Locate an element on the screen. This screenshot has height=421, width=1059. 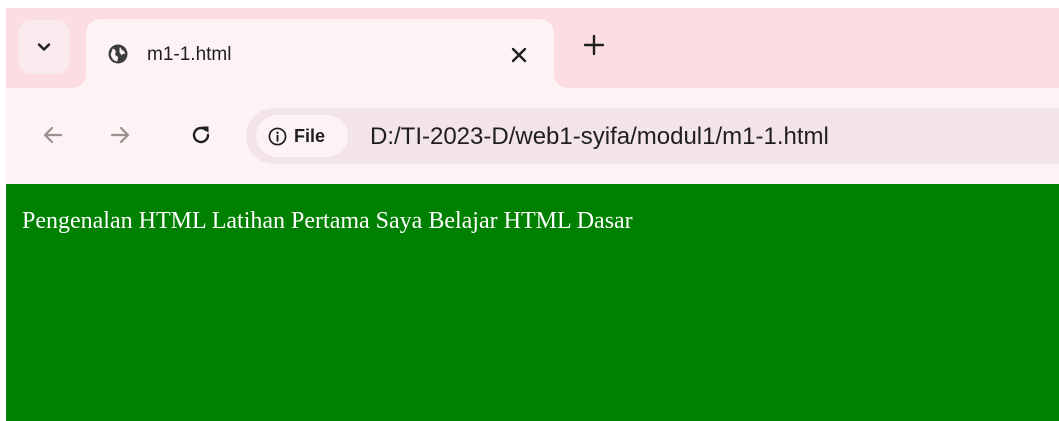
chevron-down-icon is located at coordinates (44, 47).